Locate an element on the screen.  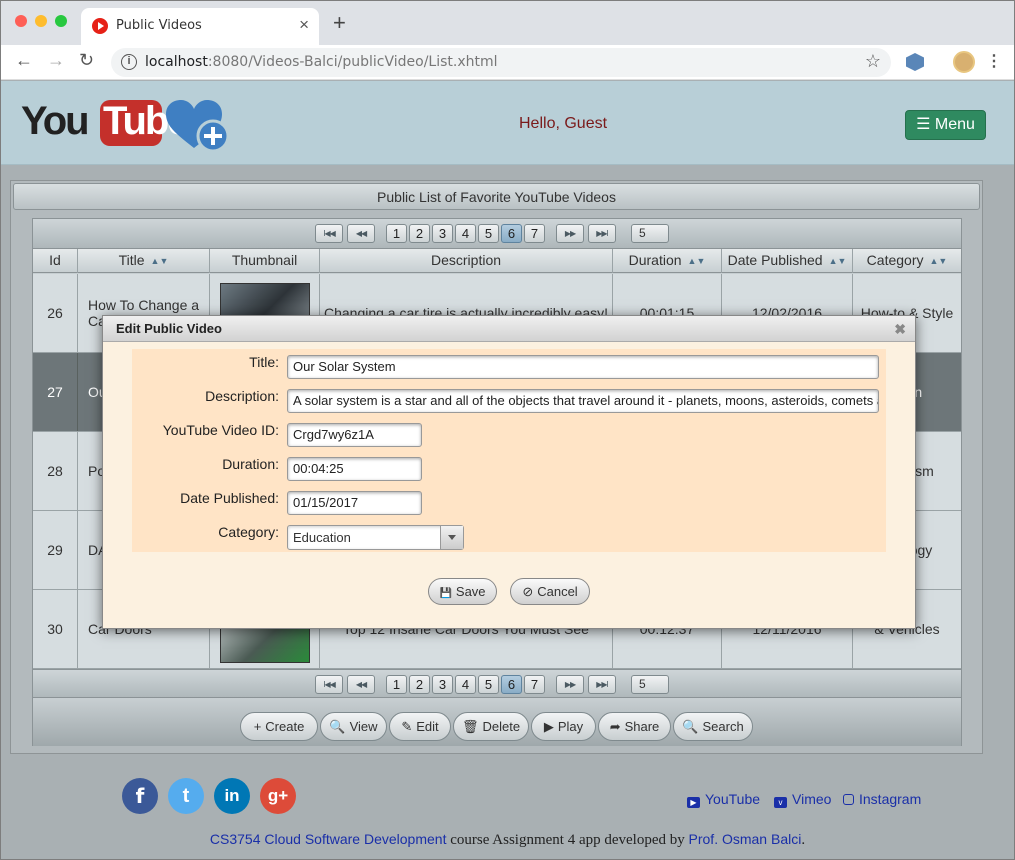
col-thumbnail: Thumbnail is located at coordinates (265, 261).